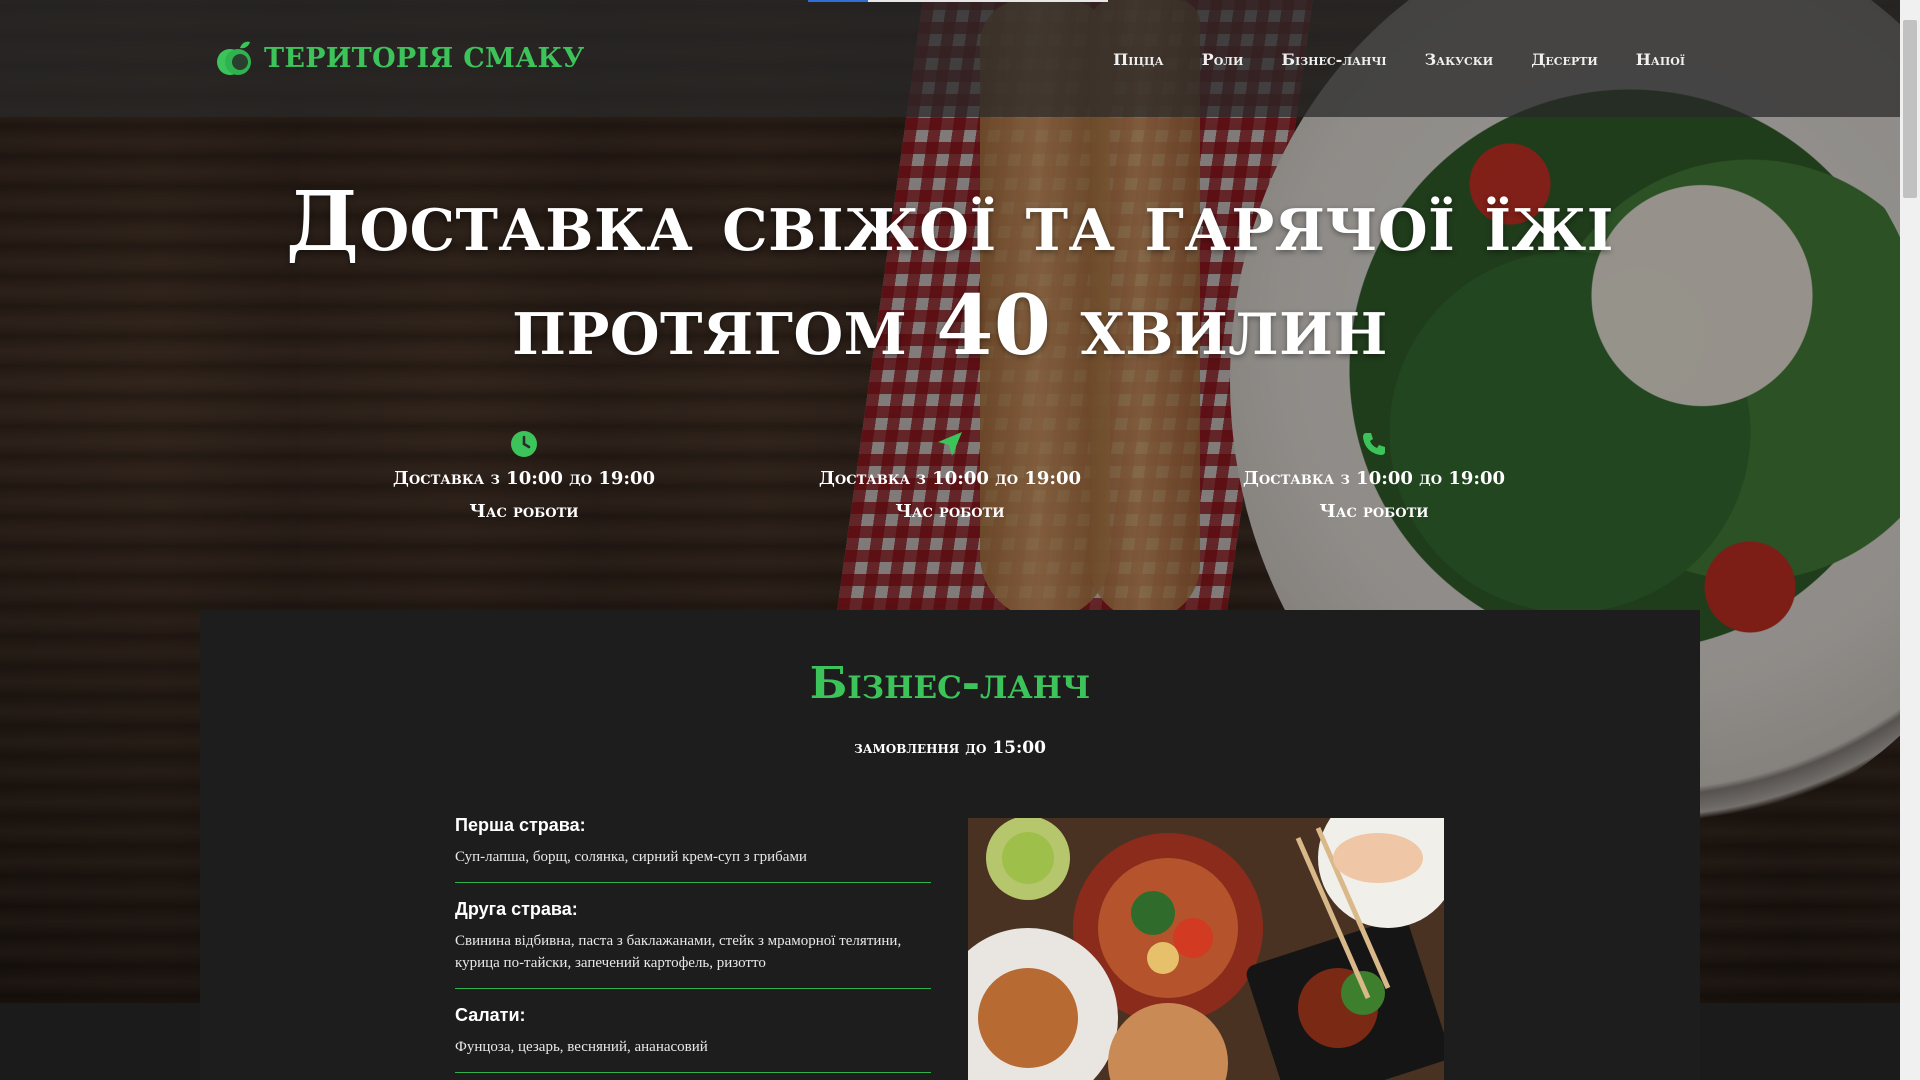 The height and width of the screenshot is (1080, 1920). I want to click on logo-text: ТЕРИТОРІЯ СМАКУ, so click(424, 58).